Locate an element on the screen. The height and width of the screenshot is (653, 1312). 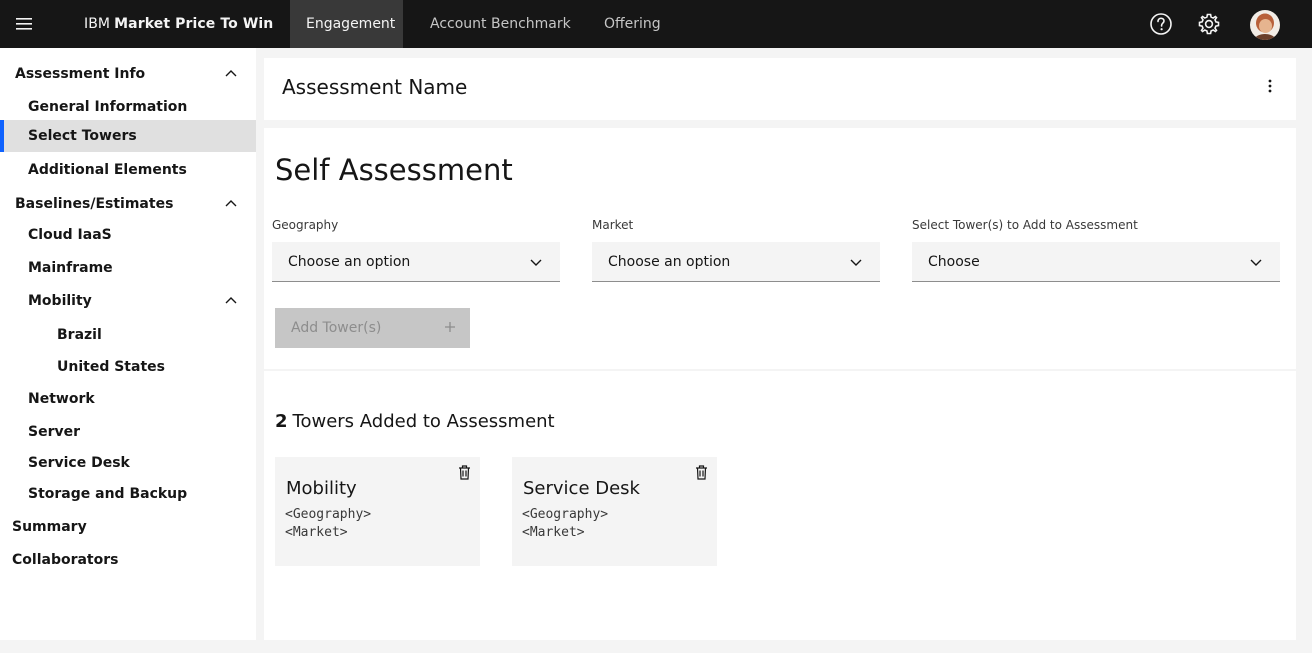
page-title: Assessment Name is located at coordinates (375, 87).